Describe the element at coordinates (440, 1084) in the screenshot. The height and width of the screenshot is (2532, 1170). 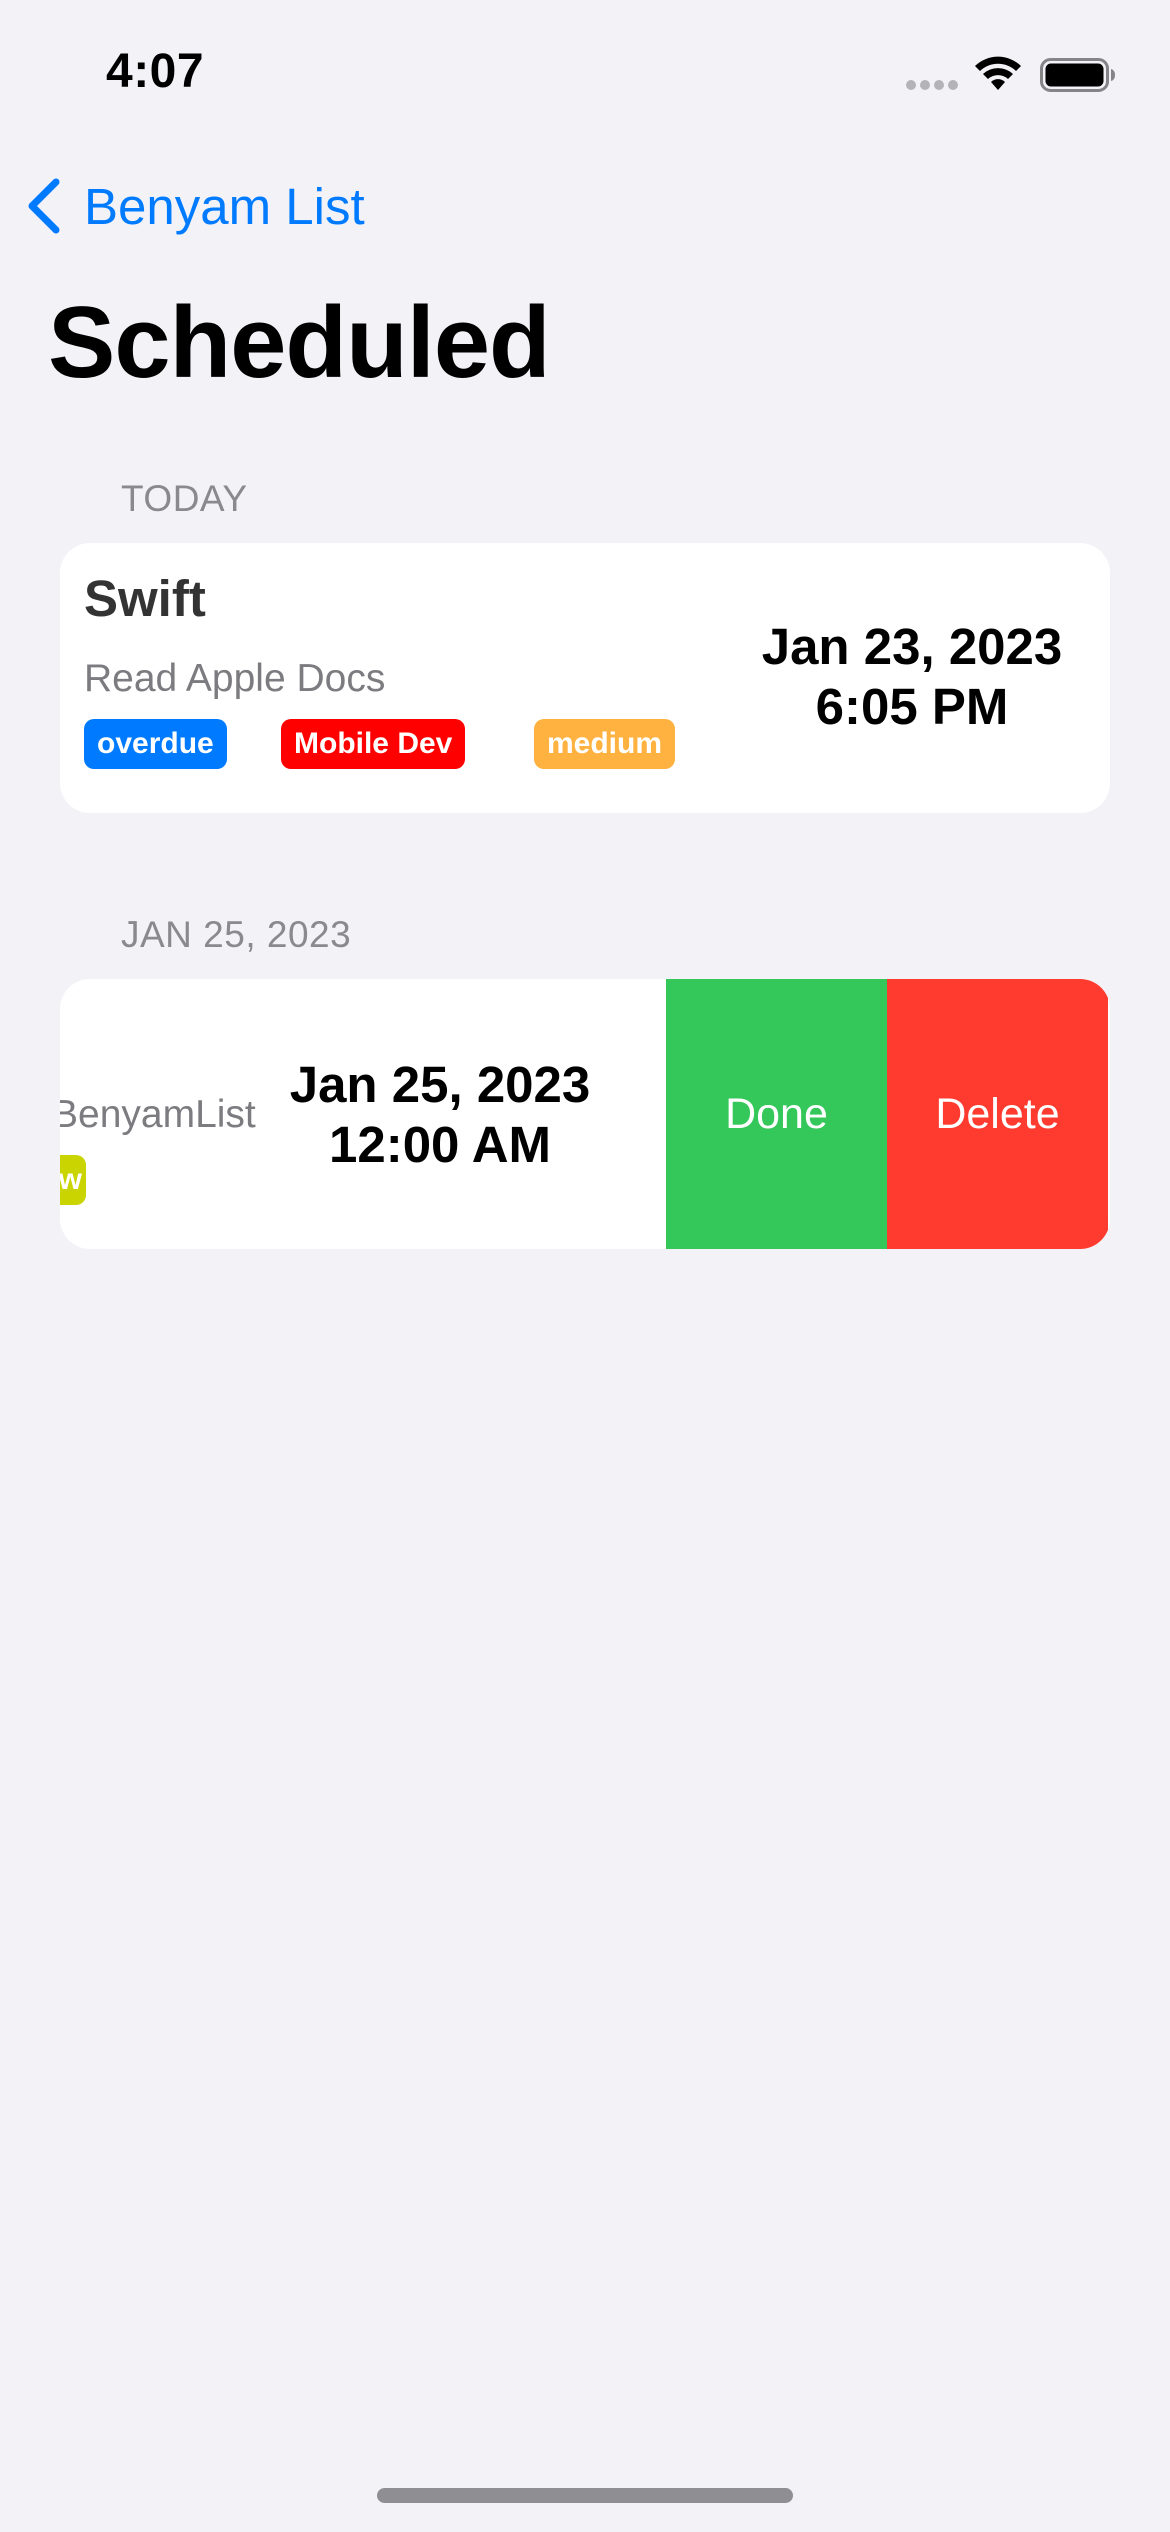
I see `task-due-date-line: Jan 25, 2023` at that location.